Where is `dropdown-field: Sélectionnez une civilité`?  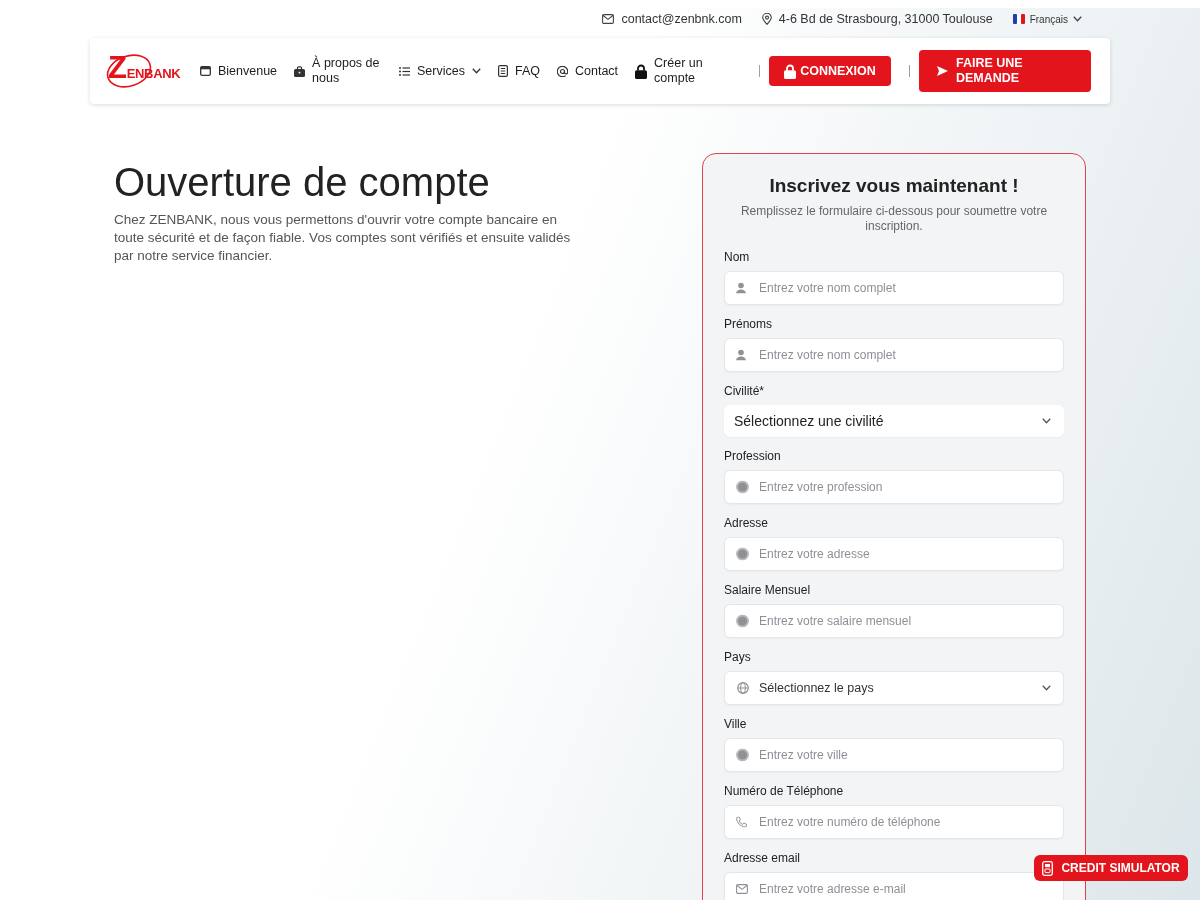
dropdown-field: Sélectionnez une civilité is located at coordinates (894, 421).